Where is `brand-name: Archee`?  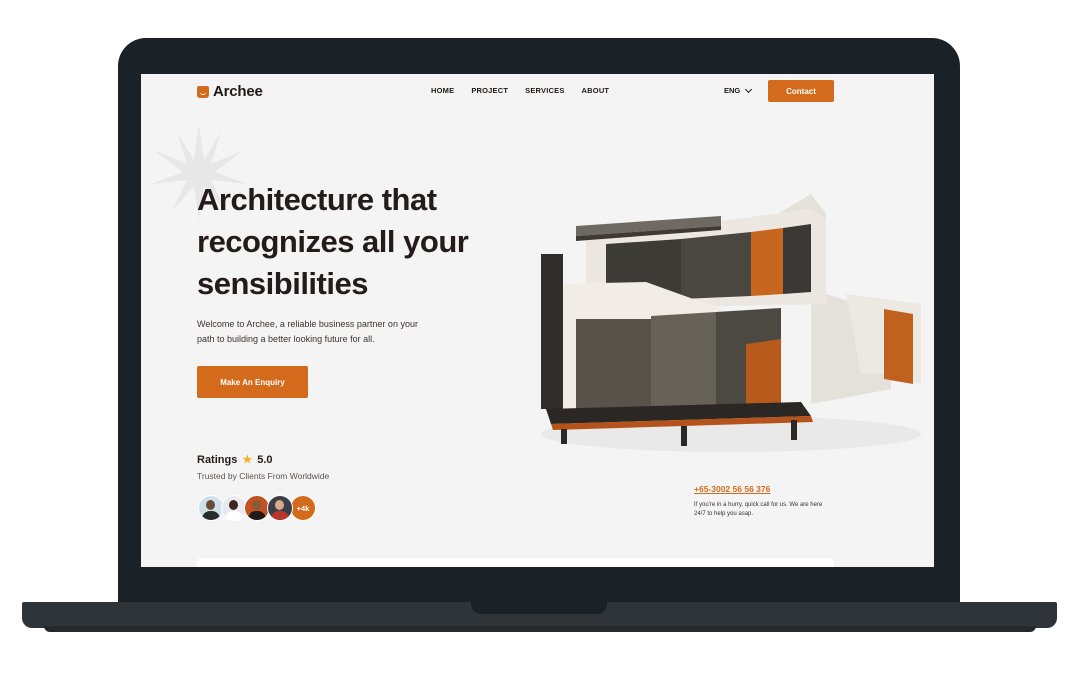 brand-name: Archee is located at coordinates (238, 91).